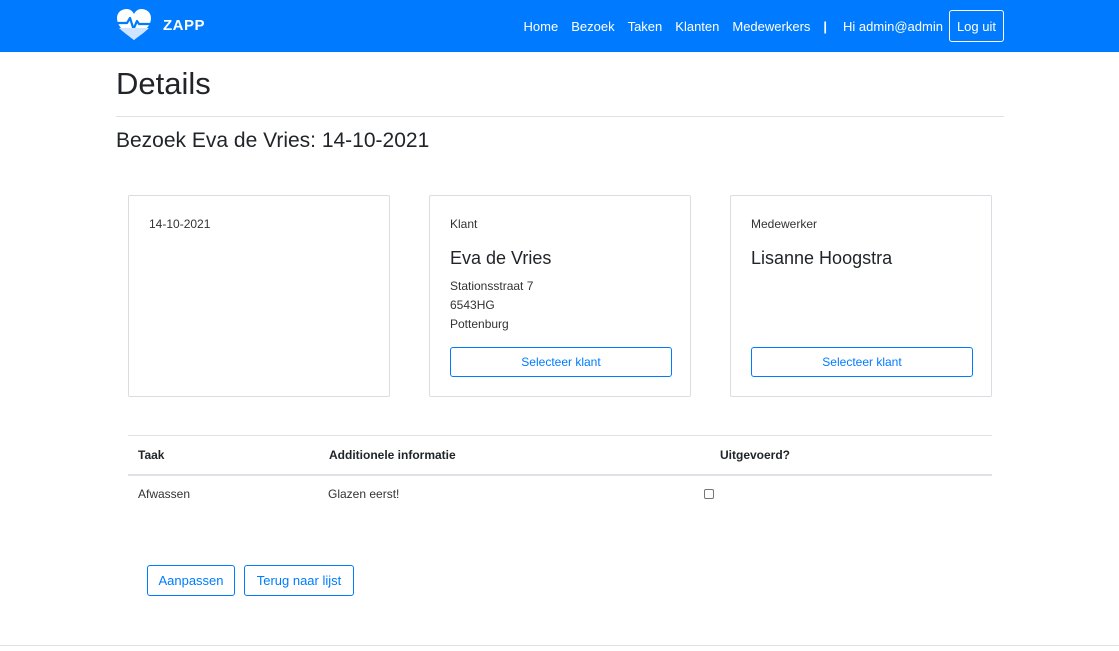  I want to click on column-header-task: Taak, so click(151, 455).